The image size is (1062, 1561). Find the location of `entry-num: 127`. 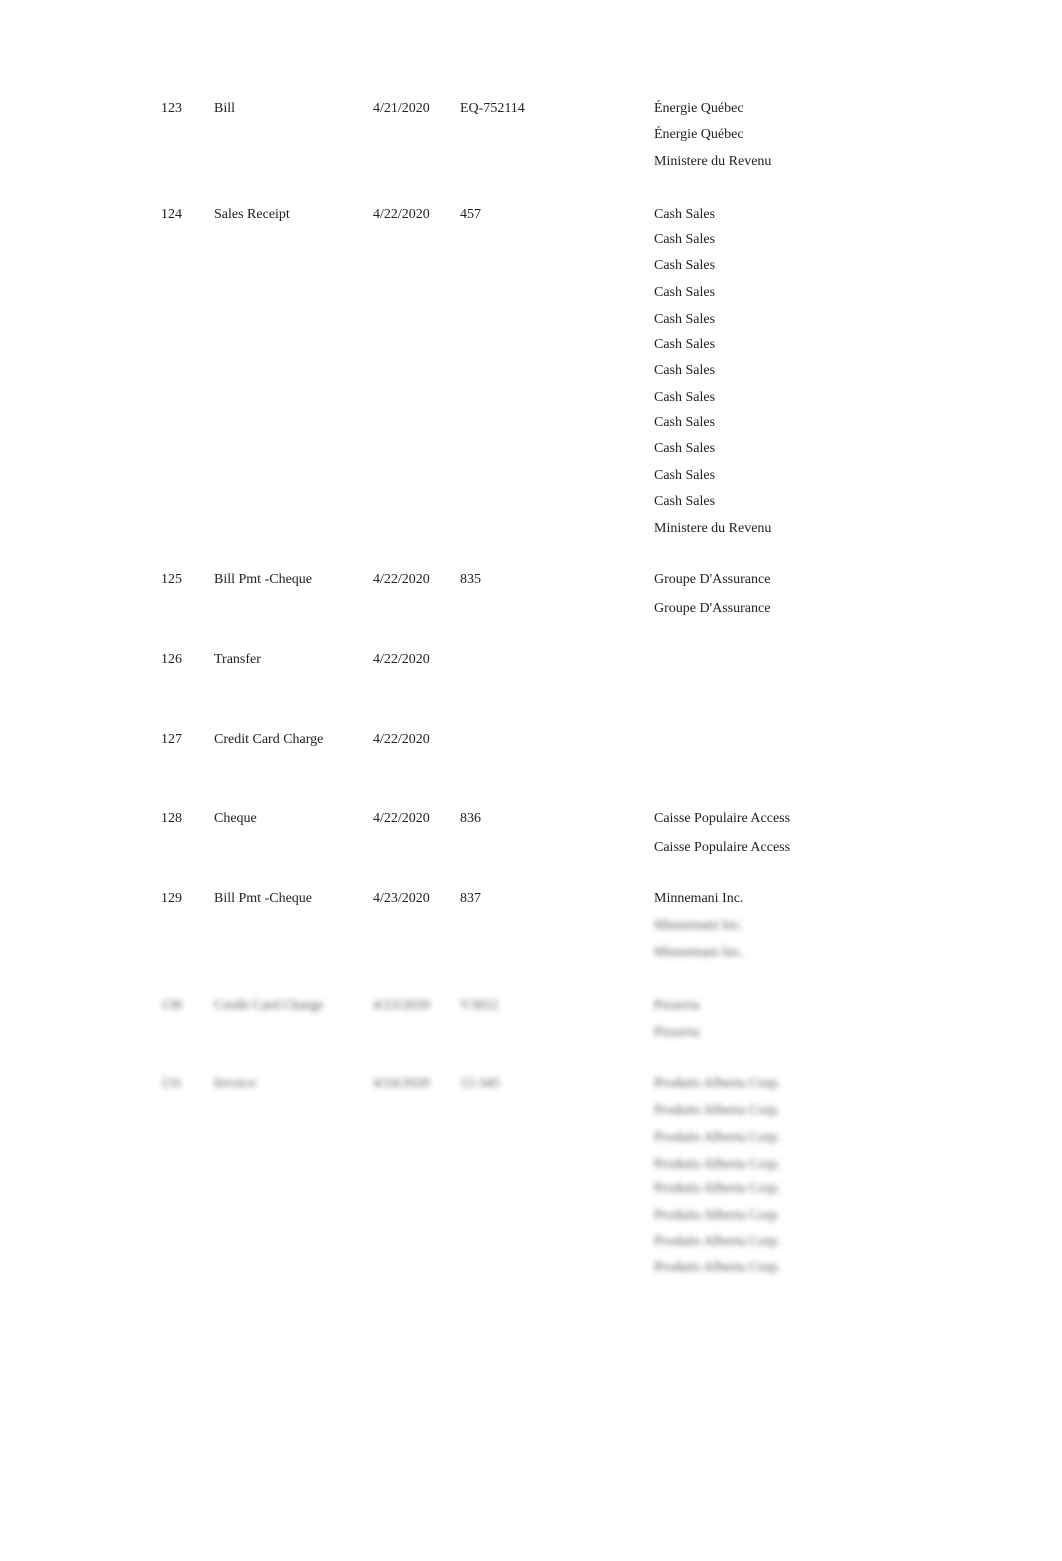

entry-num: 127 is located at coordinates (171, 739).